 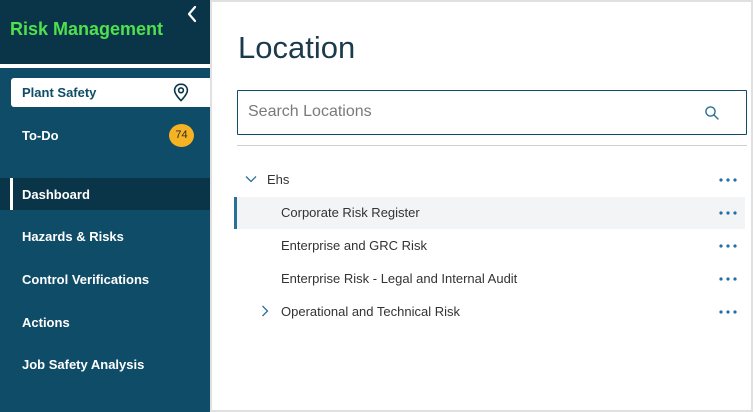 What do you see at coordinates (59, 92) in the screenshot?
I see `location-label: Plant Safety` at bounding box center [59, 92].